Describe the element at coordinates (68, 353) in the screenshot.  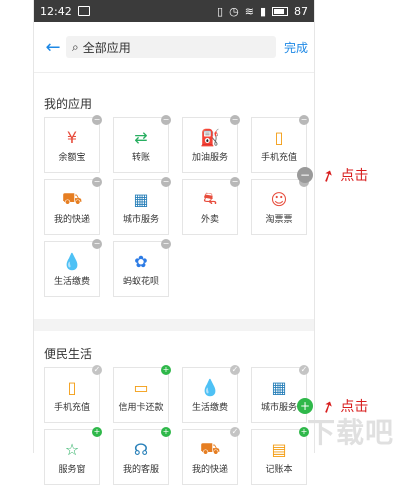
I see `section-title-convenience: 便民生活` at that location.